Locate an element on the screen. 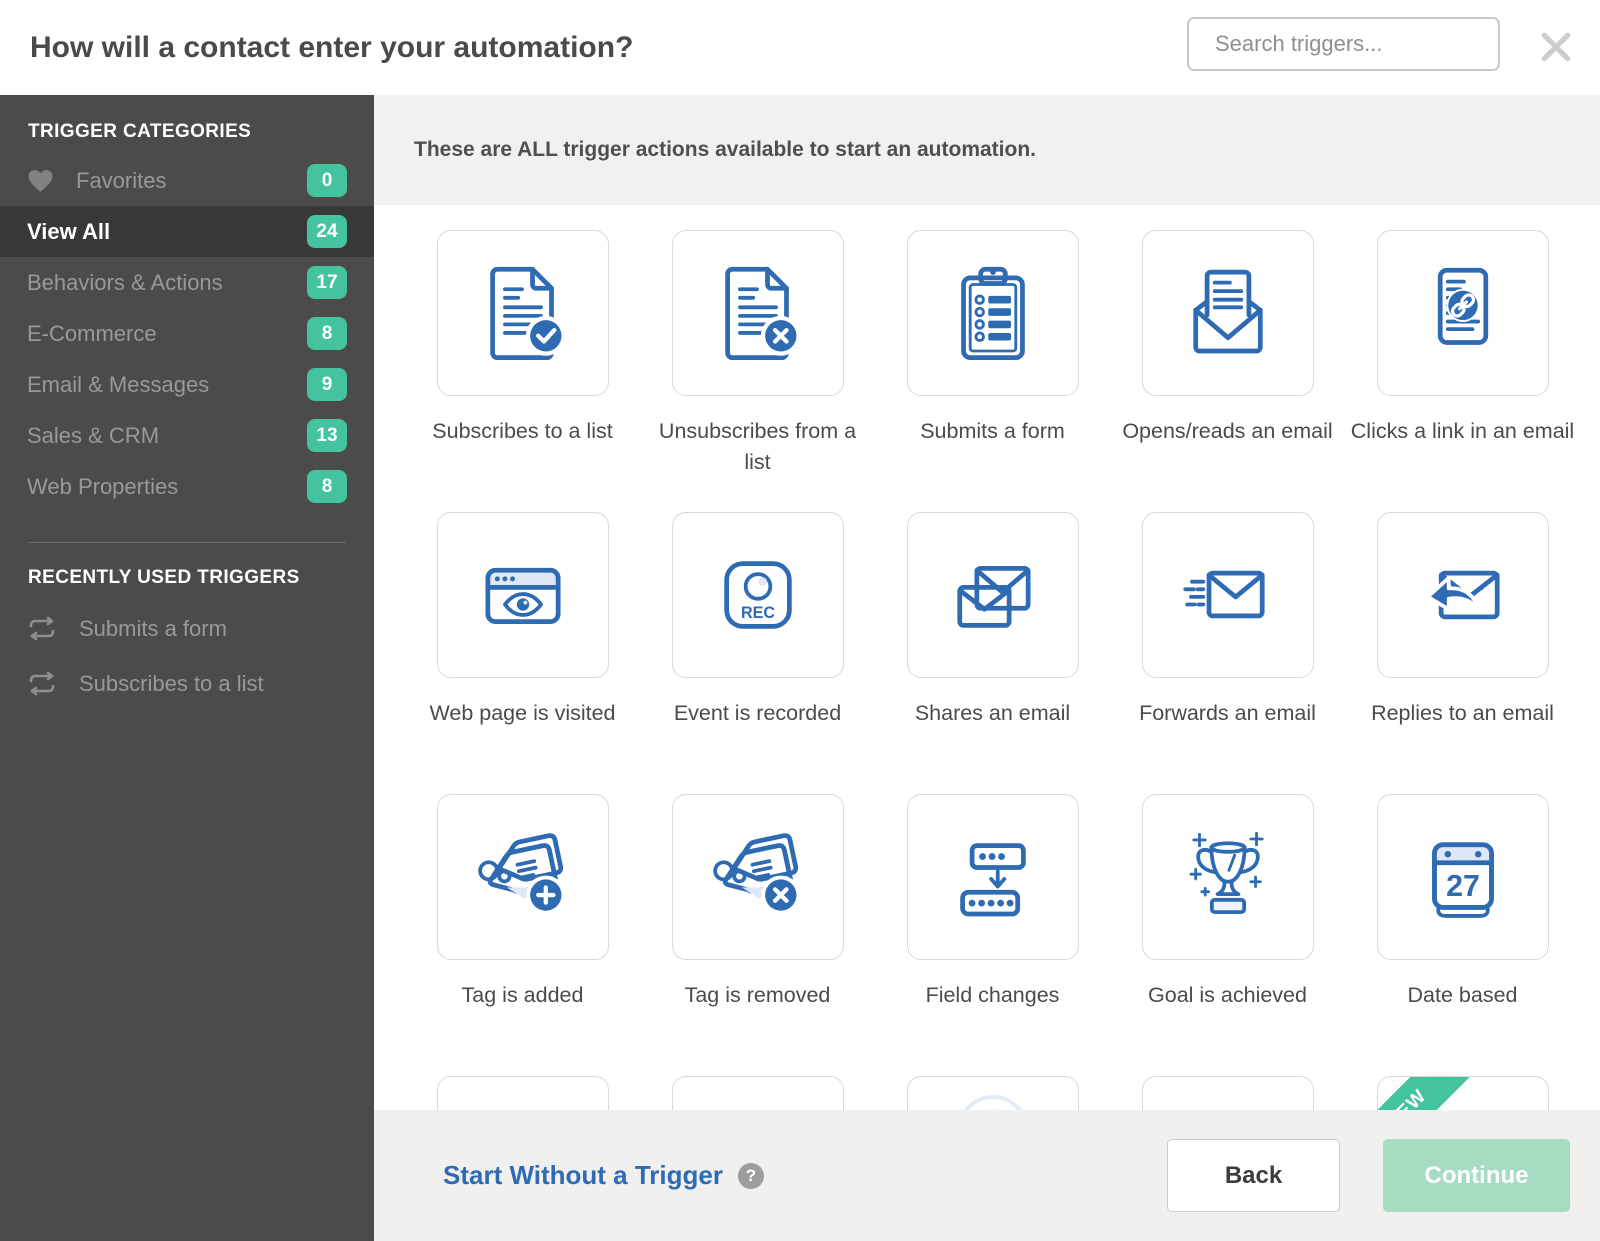  search-box is located at coordinates (1346, 44).